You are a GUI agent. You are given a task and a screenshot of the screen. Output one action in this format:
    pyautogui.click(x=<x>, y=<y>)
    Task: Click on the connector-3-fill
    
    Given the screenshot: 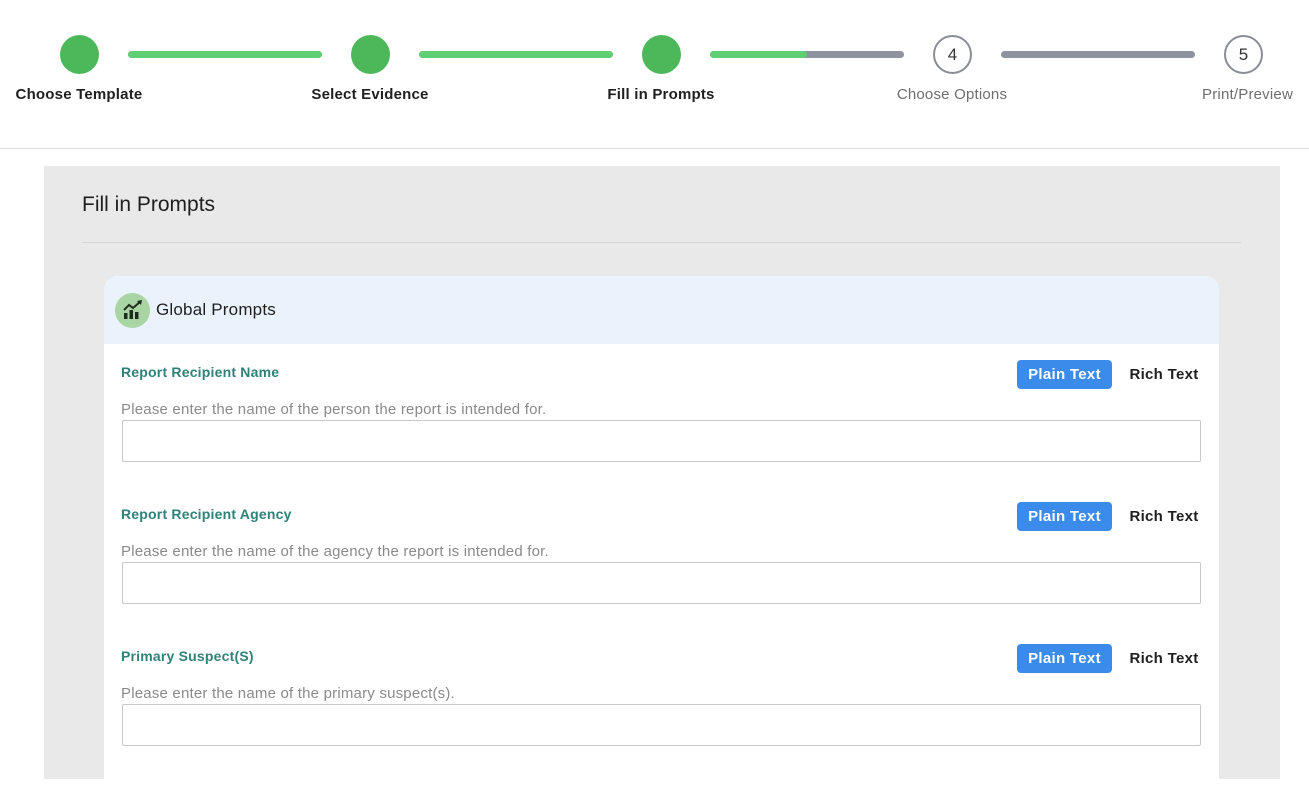 What is the action you would take?
    pyautogui.click(x=758, y=54)
    